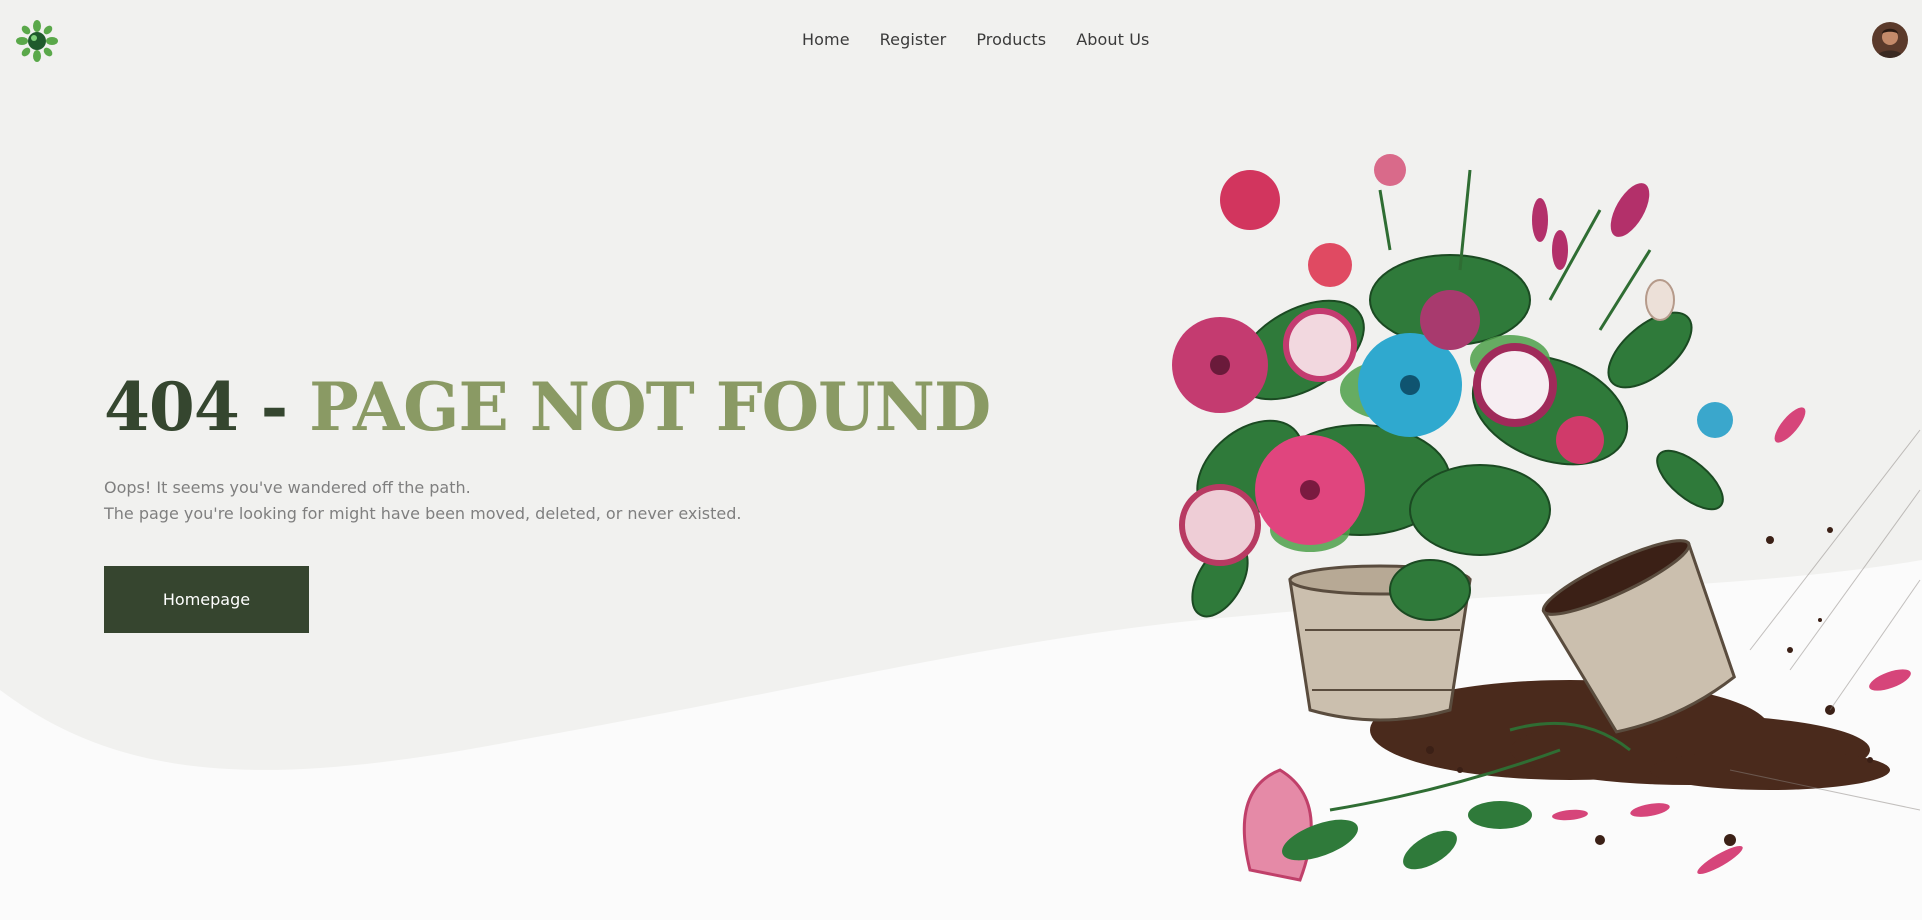 The height and width of the screenshot is (920, 1922). I want to click on error-message-title: PAGE NOT FOUND, so click(650, 407).